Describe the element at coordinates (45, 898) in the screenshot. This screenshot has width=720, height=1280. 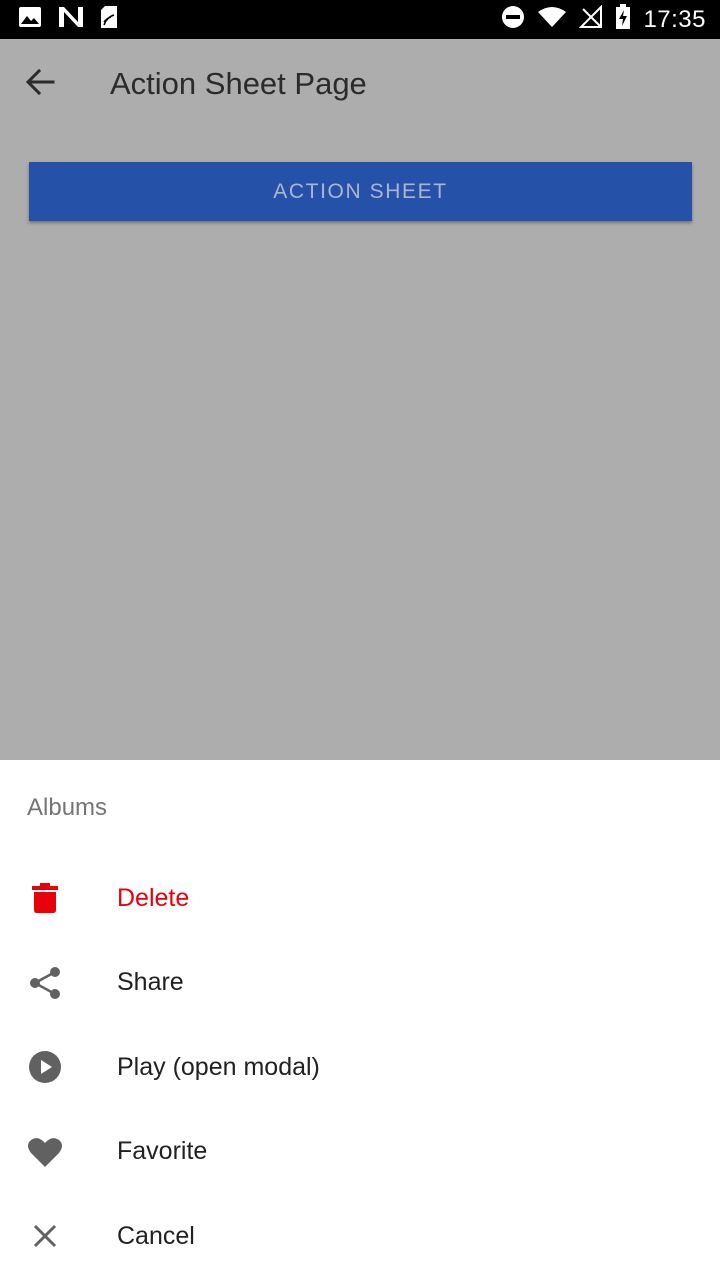
I see `trash-icon` at that location.